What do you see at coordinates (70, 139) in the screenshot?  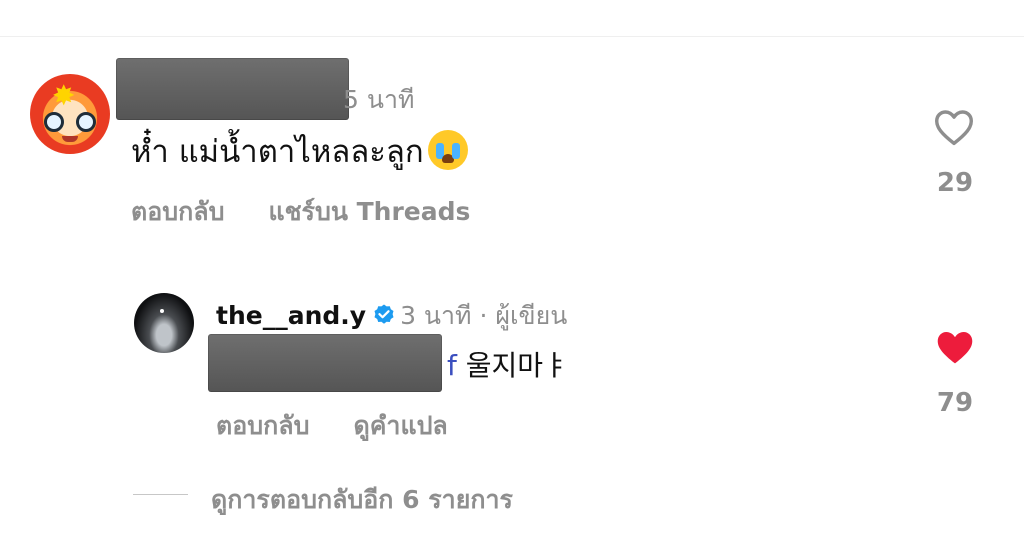 I see `avatar-mouth` at bounding box center [70, 139].